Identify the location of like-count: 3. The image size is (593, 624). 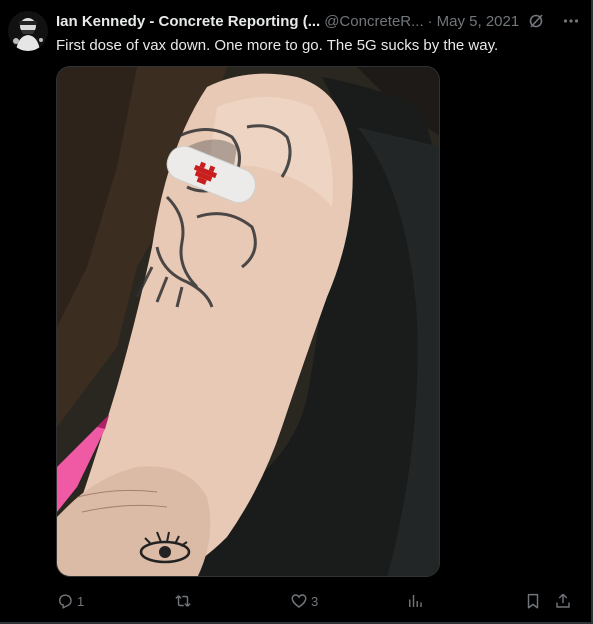
(315, 601).